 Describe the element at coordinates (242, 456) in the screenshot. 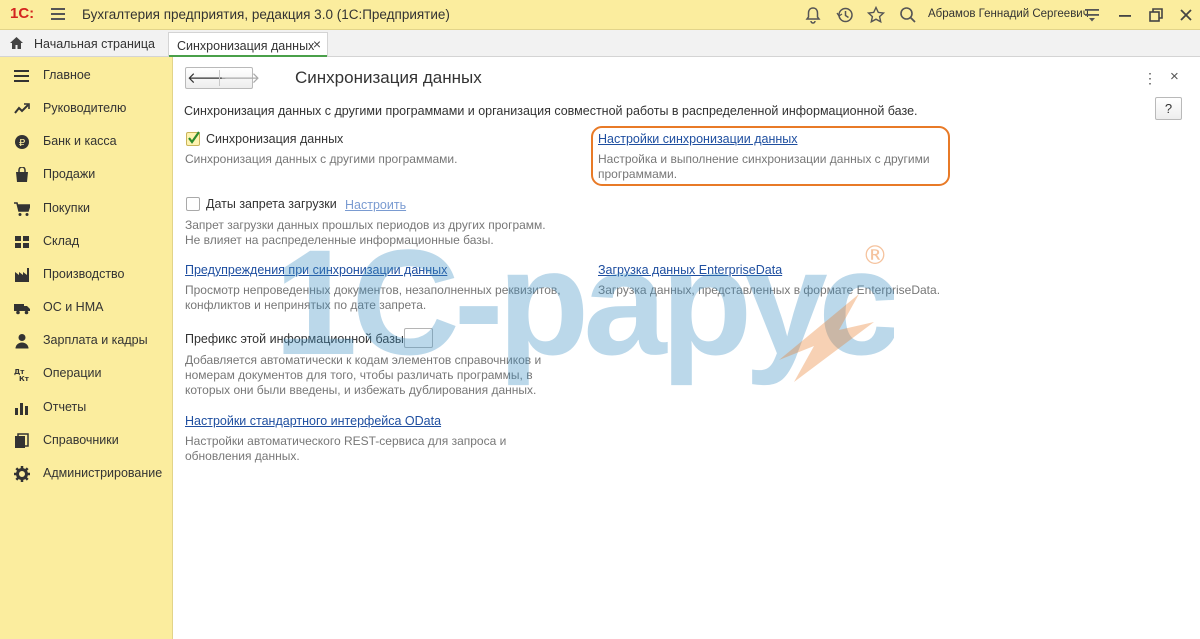

I see `odata-hint-2: обновления данных.` at that location.